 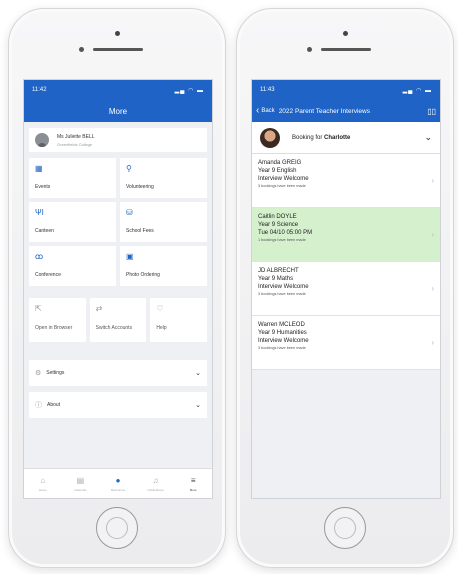 What do you see at coordinates (118, 373) in the screenshot?
I see `settings-expander: ⚙ Settings ⌄` at bounding box center [118, 373].